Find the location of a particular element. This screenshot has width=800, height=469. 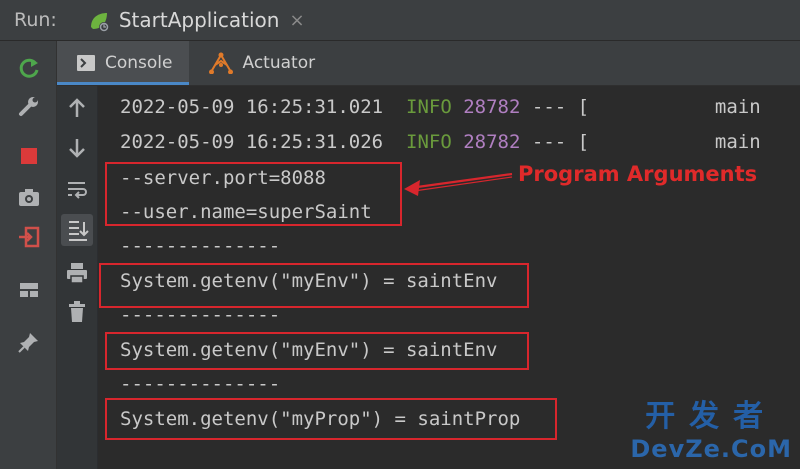

program-arguments-highlight is located at coordinates (253, 194).